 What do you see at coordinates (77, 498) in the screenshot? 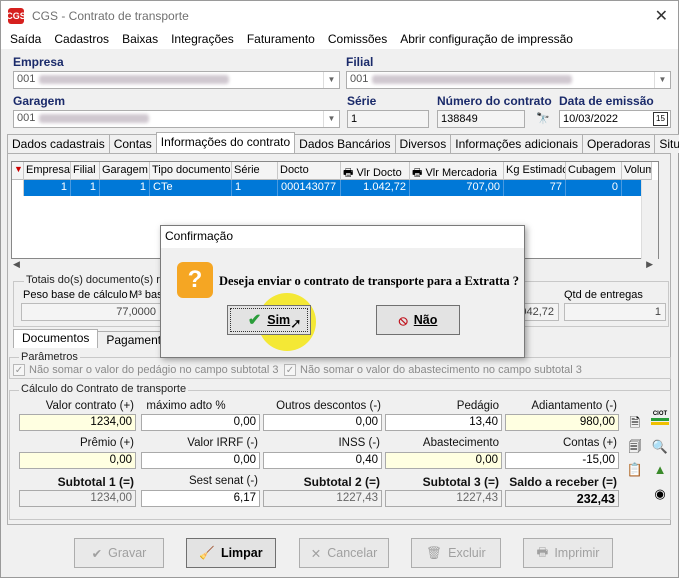
I see `subtotal1-field: 1234,00` at bounding box center [77, 498].